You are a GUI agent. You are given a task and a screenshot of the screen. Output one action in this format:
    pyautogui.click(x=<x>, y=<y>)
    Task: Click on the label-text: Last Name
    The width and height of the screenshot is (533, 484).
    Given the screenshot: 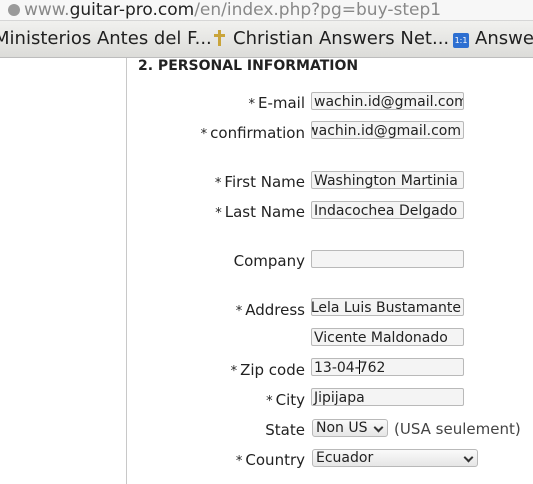 What is the action you would take?
    pyautogui.click(x=264, y=212)
    